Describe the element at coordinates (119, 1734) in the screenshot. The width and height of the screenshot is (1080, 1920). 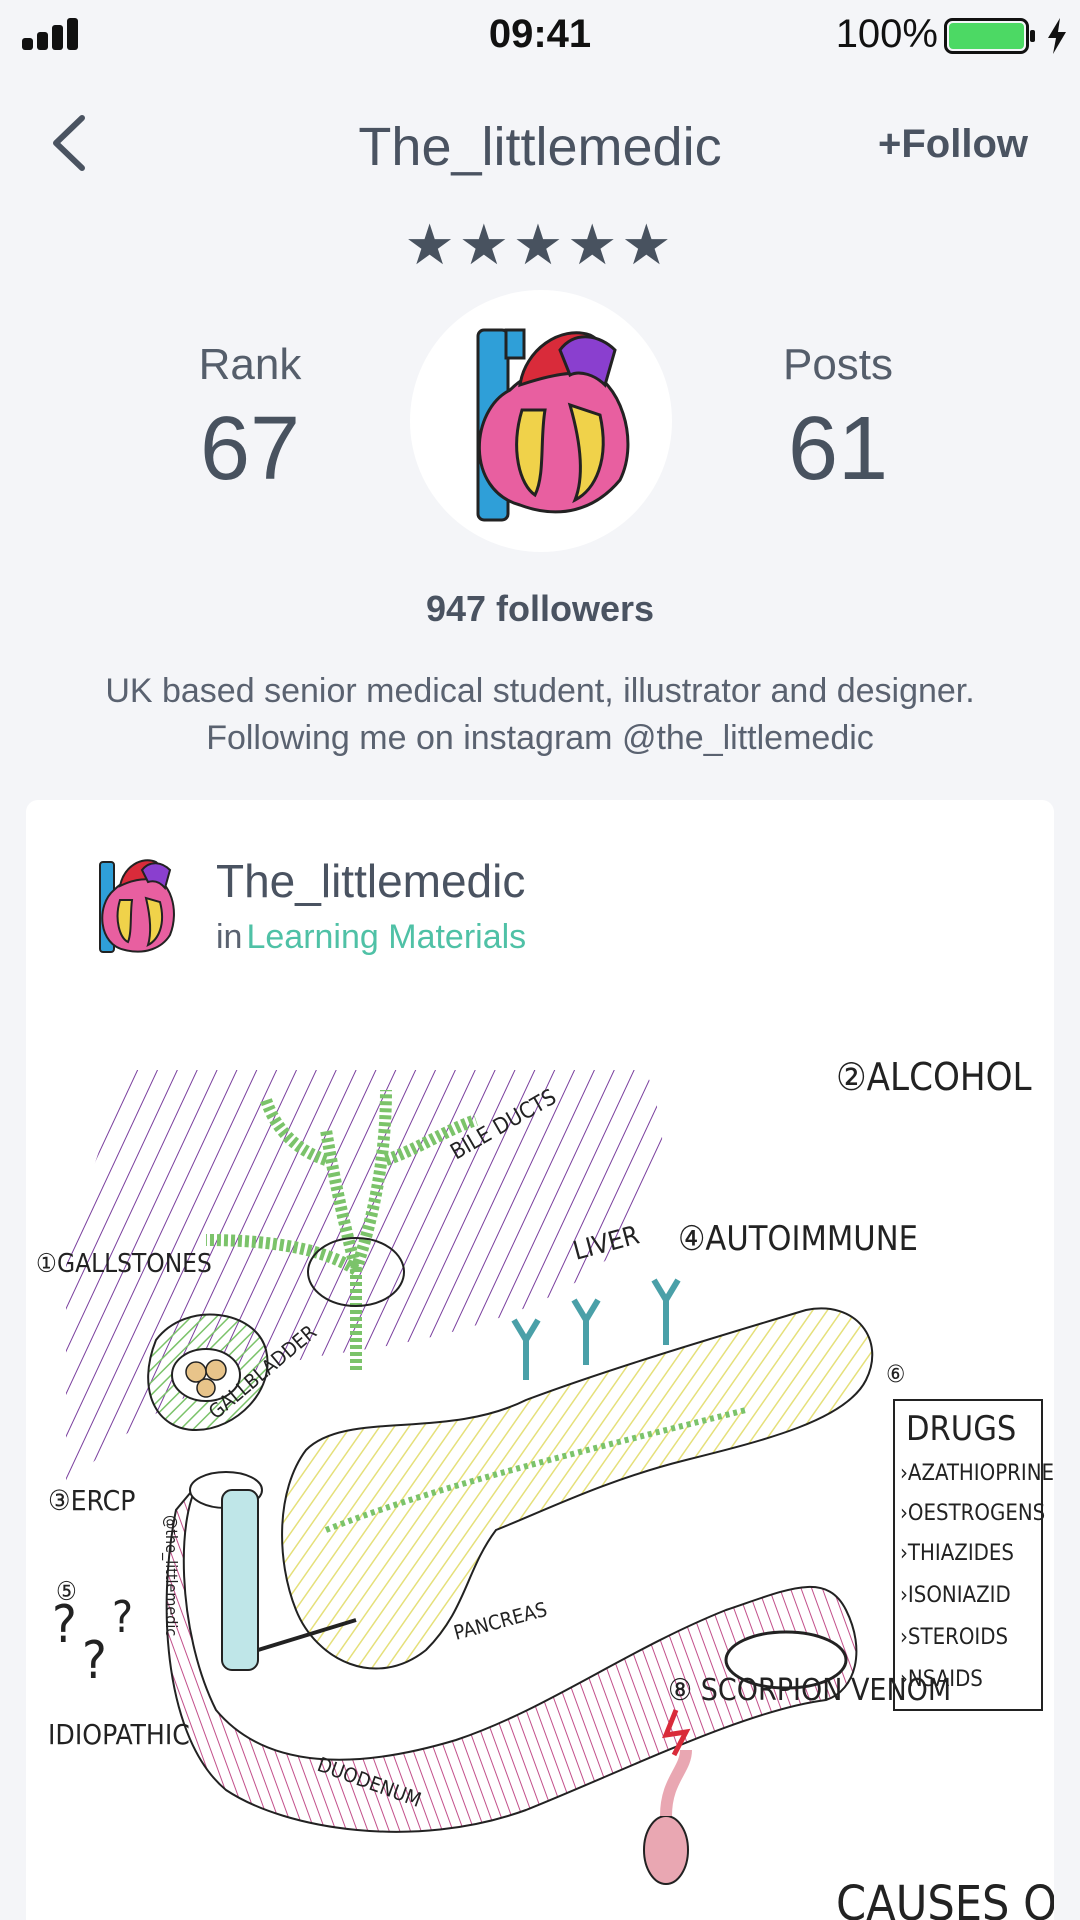
I see `label-idiopathic: IDIOPATHIC` at that location.